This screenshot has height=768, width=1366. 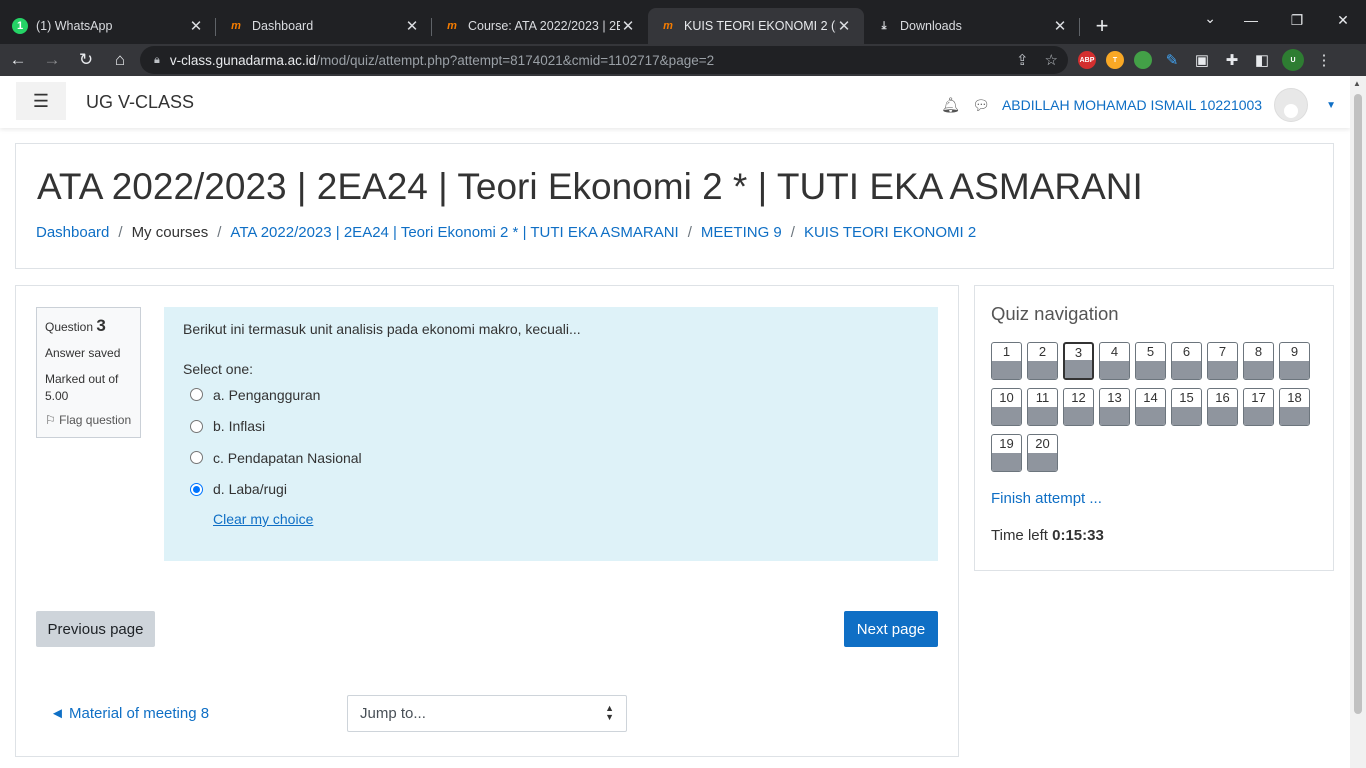 I want to click on quiz-nav-button-13: 13, so click(x=1114, y=407).